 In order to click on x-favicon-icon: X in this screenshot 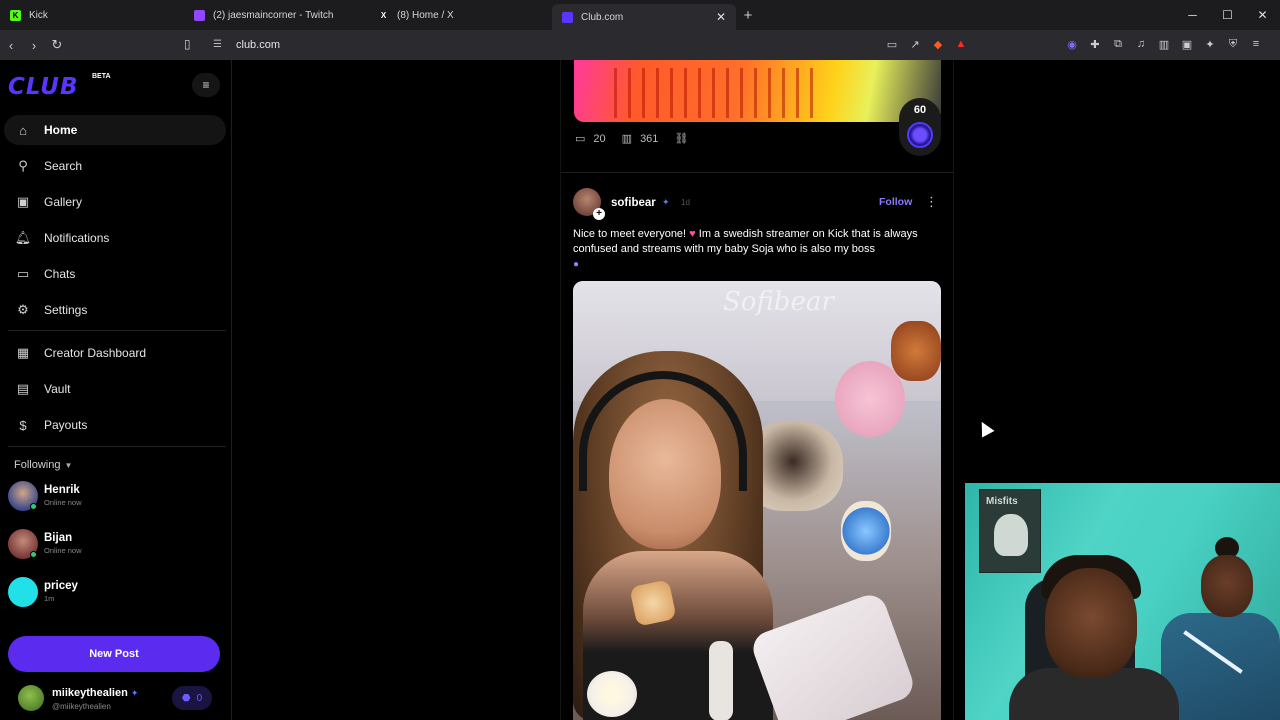, I will do `click(383, 15)`.